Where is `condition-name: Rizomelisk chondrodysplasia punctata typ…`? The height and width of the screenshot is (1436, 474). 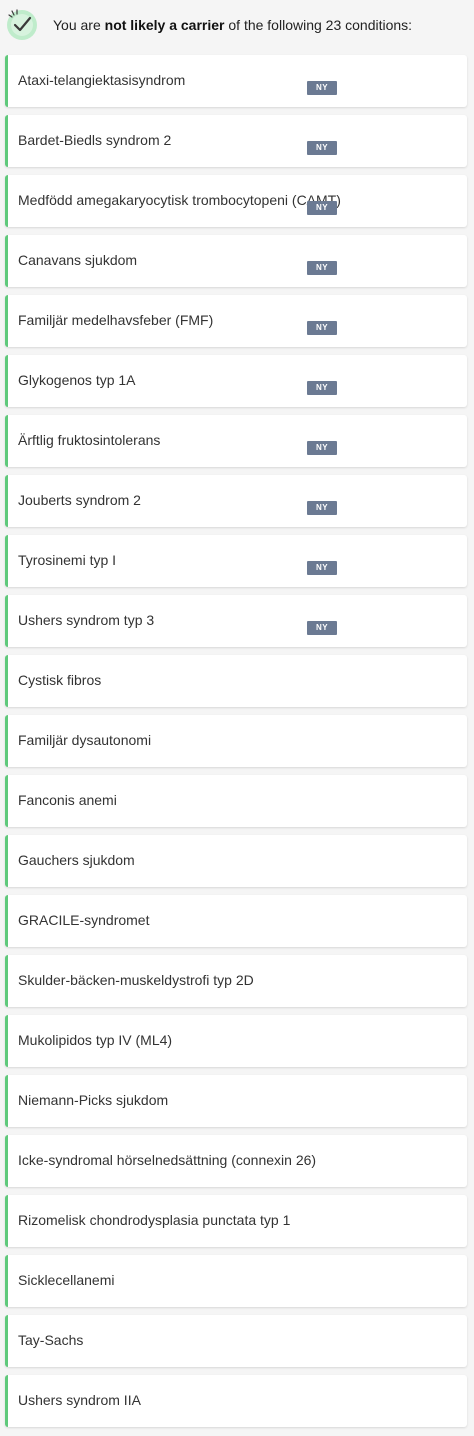 condition-name: Rizomelisk chondrodysplasia punctata typ… is located at coordinates (154, 1220).